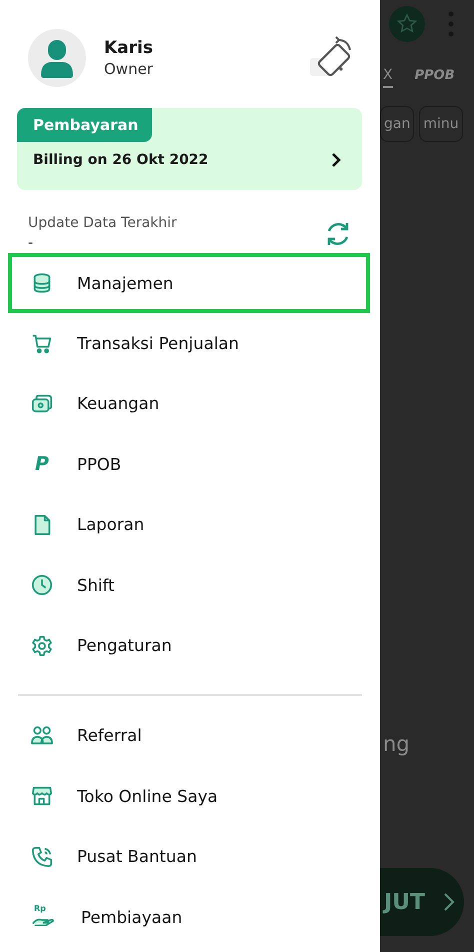 This screenshot has width=474, height=952. What do you see at coordinates (189, 856) in the screenshot?
I see `menu-item: Pusat Bantuan` at bounding box center [189, 856].